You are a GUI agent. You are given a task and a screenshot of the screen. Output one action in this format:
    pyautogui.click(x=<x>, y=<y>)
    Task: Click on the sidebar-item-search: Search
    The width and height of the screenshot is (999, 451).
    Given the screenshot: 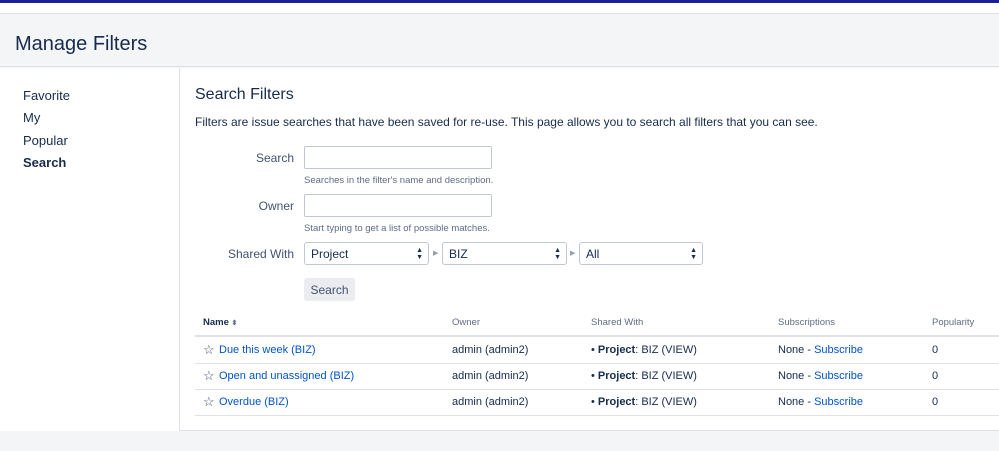 What is the action you would take?
    pyautogui.click(x=44, y=162)
    